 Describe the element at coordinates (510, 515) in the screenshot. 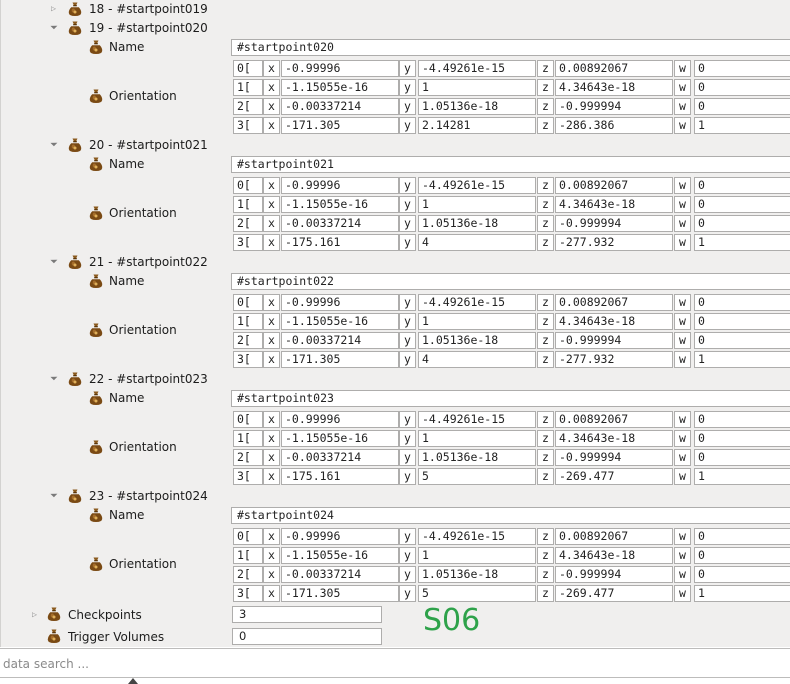

I see `name-value-field: #startpoint024` at that location.